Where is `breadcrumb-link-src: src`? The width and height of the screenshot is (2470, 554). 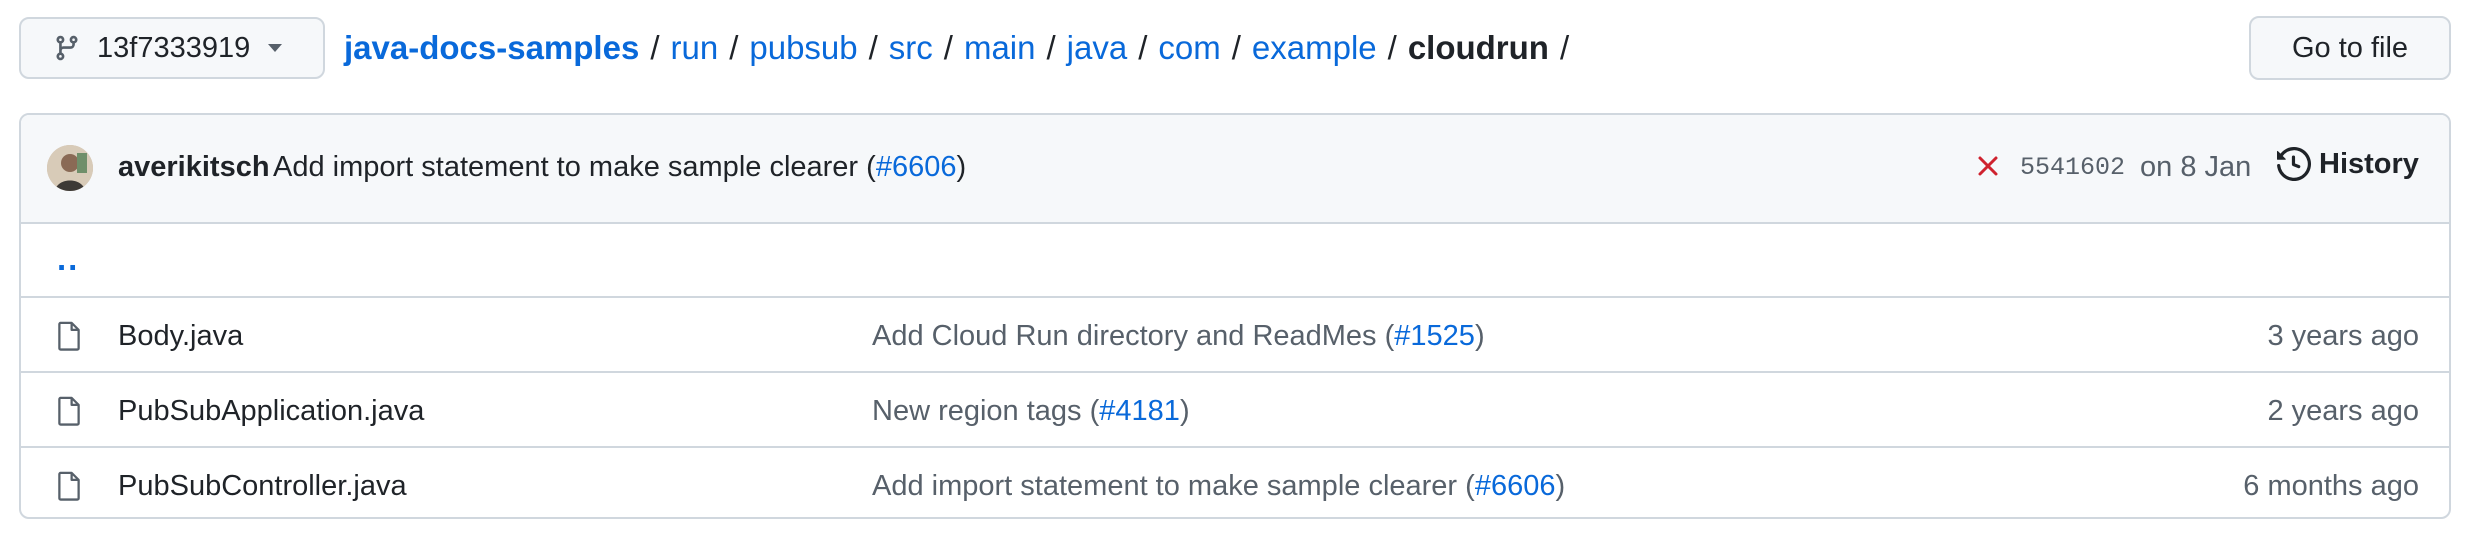
breadcrumb-link-src: src is located at coordinates (911, 48).